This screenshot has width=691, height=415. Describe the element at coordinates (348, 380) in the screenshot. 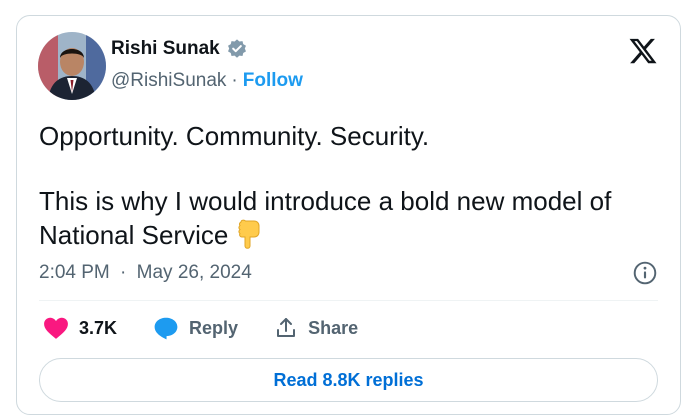

I see `read-replies-button: Read 8.8K replies` at that location.